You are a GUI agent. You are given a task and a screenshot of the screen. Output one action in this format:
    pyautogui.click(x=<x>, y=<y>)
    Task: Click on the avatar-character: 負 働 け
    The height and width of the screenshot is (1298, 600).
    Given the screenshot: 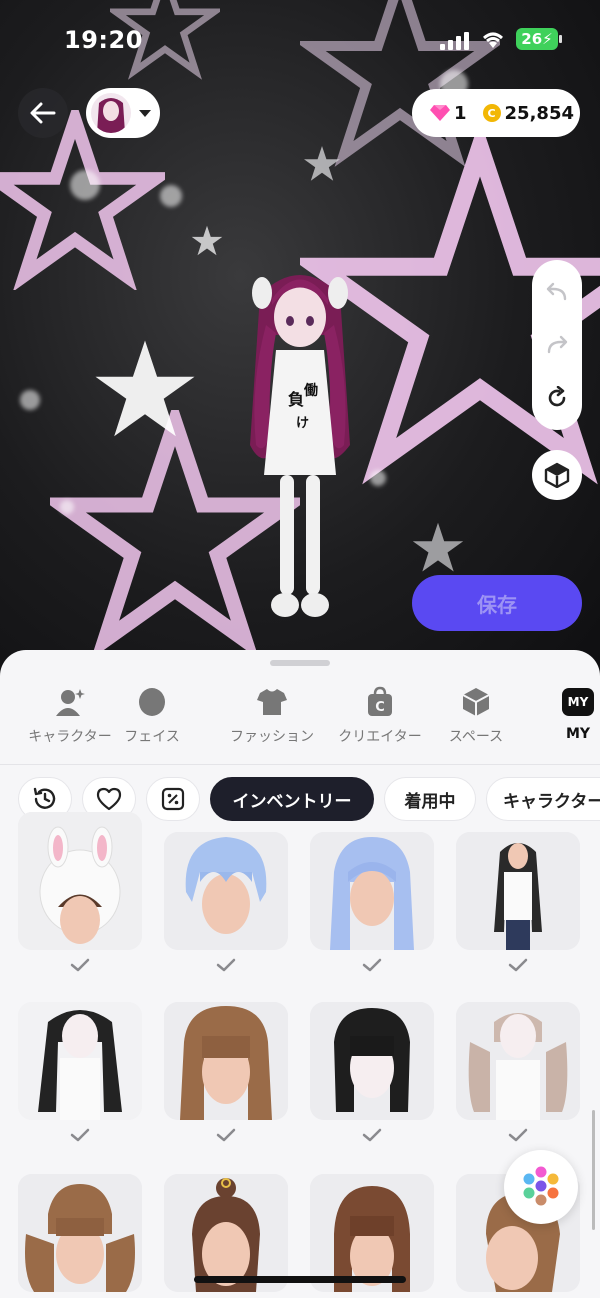 What is the action you would take?
    pyautogui.click(x=300, y=440)
    